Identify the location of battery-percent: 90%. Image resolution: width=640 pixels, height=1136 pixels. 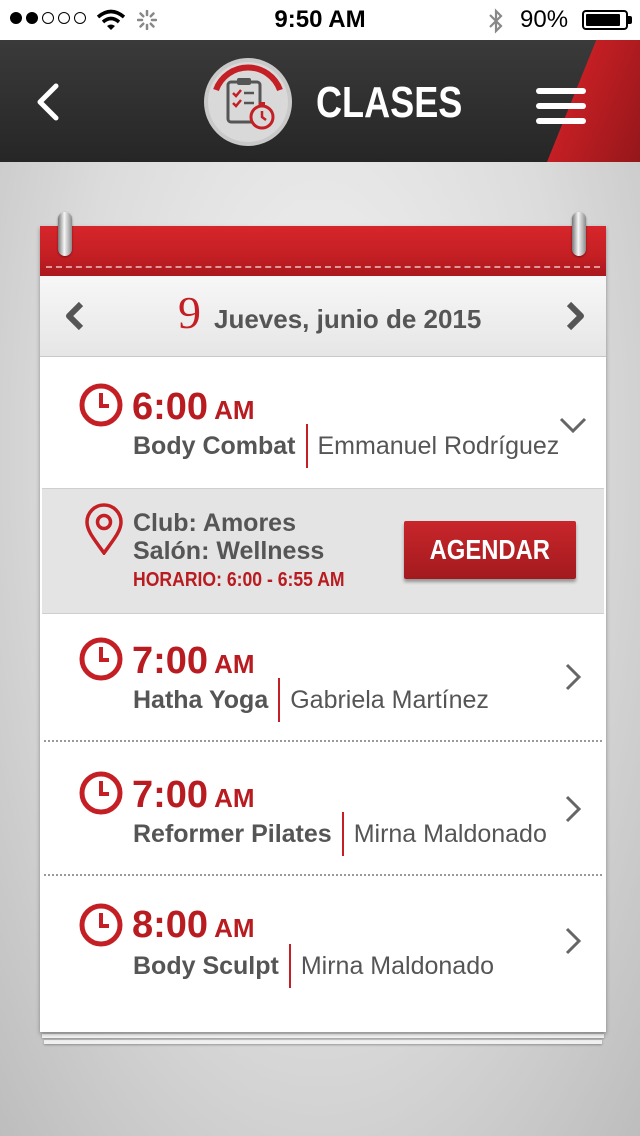
(544, 19).